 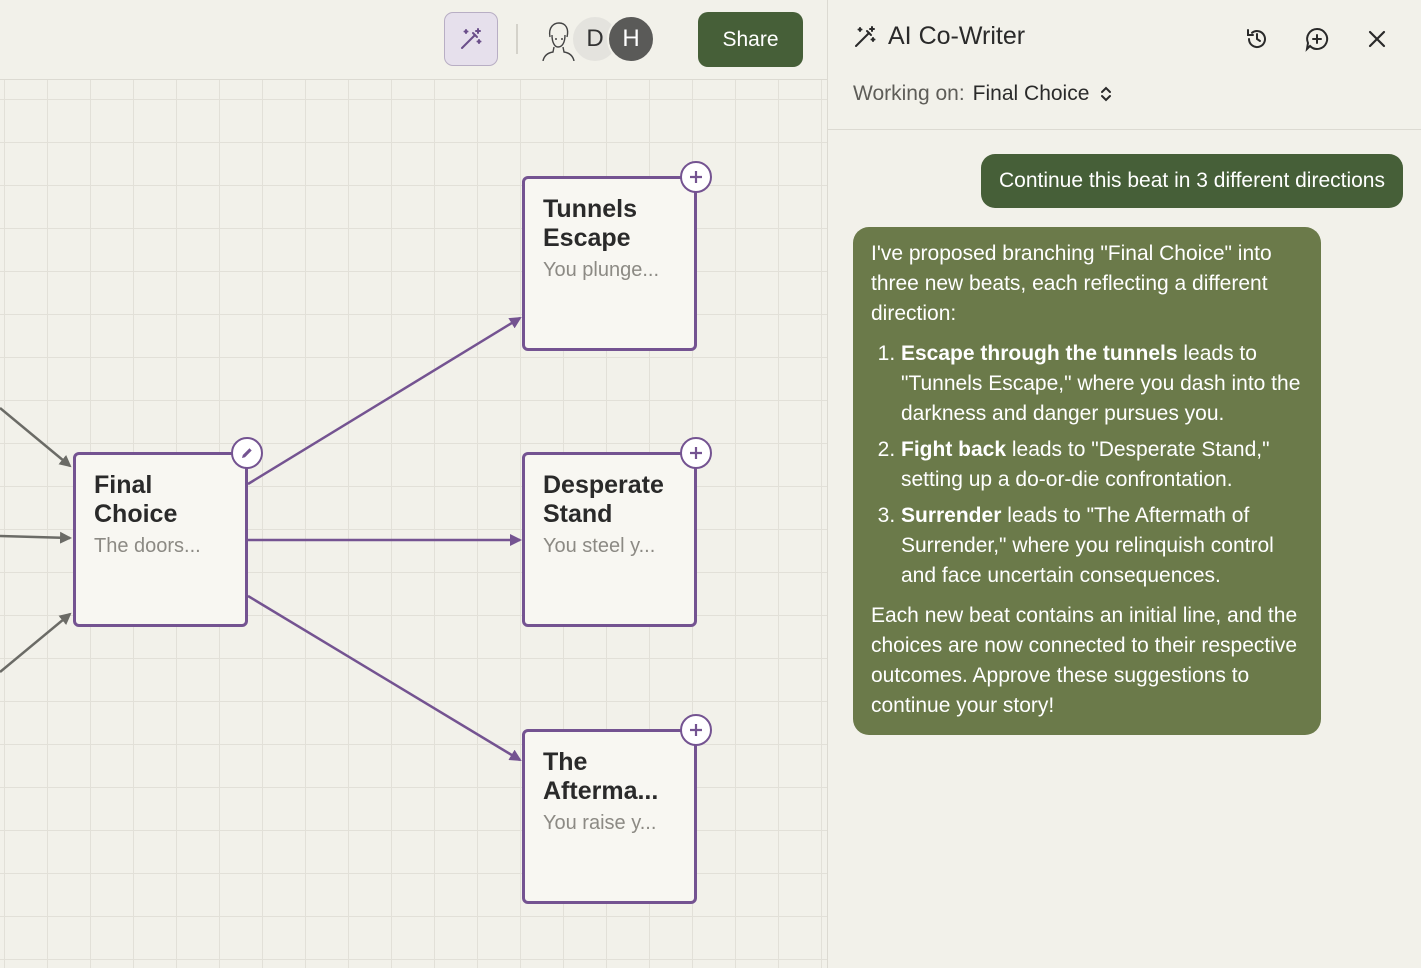 What do you see at coordinates (247, 453) in the screenshot?
I see `edit-icon` at bounding box center [247, 453].